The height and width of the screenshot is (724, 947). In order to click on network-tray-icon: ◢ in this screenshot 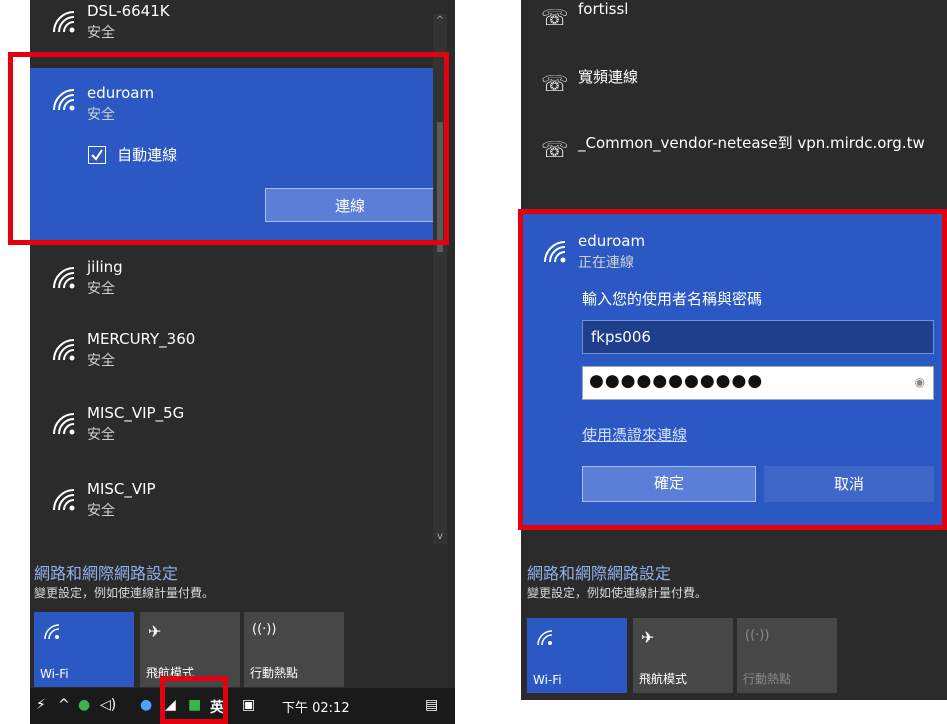, I will do `click(170, 705)`.